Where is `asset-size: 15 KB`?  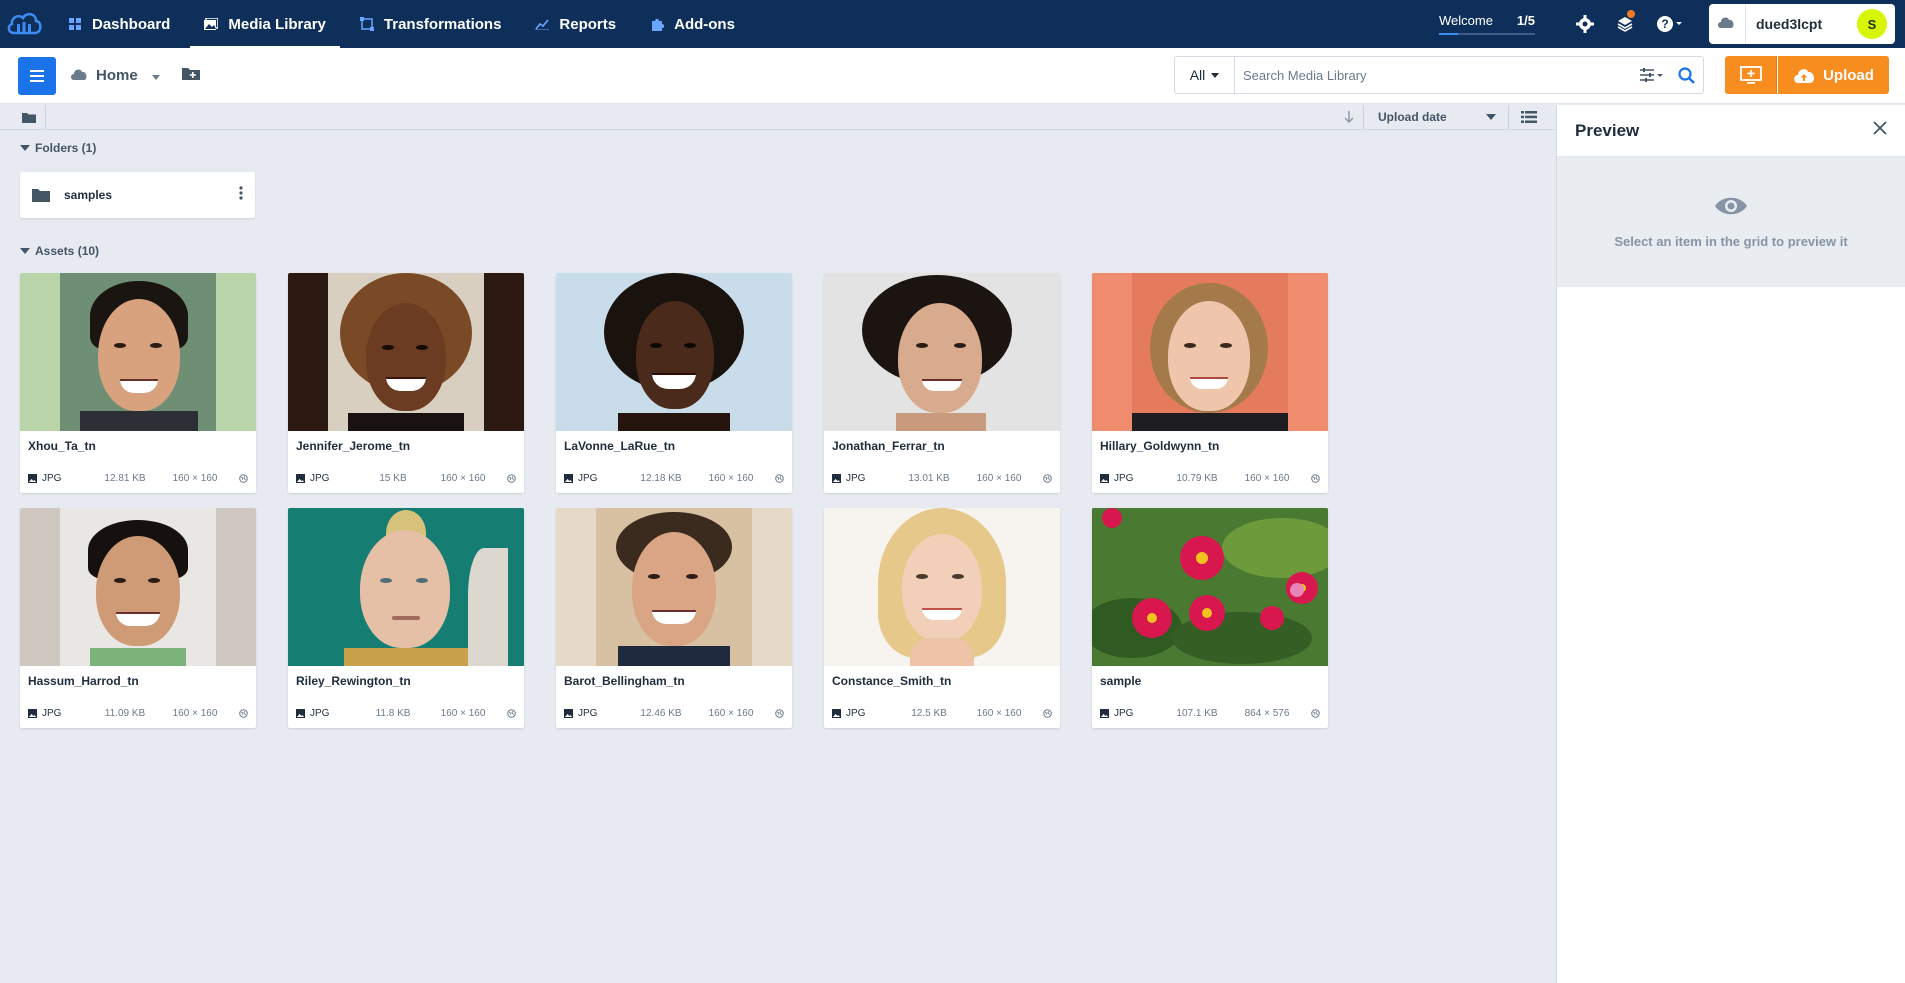 asset-size: 15 KB is located at coordinates (393, 478).